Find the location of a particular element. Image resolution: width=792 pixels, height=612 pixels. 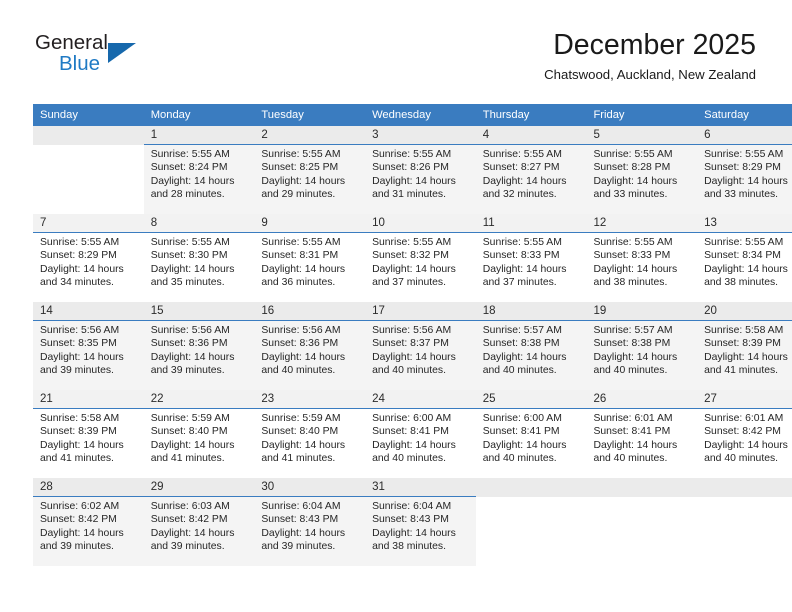

day-number: 19 is located at coordinates (642, 311).